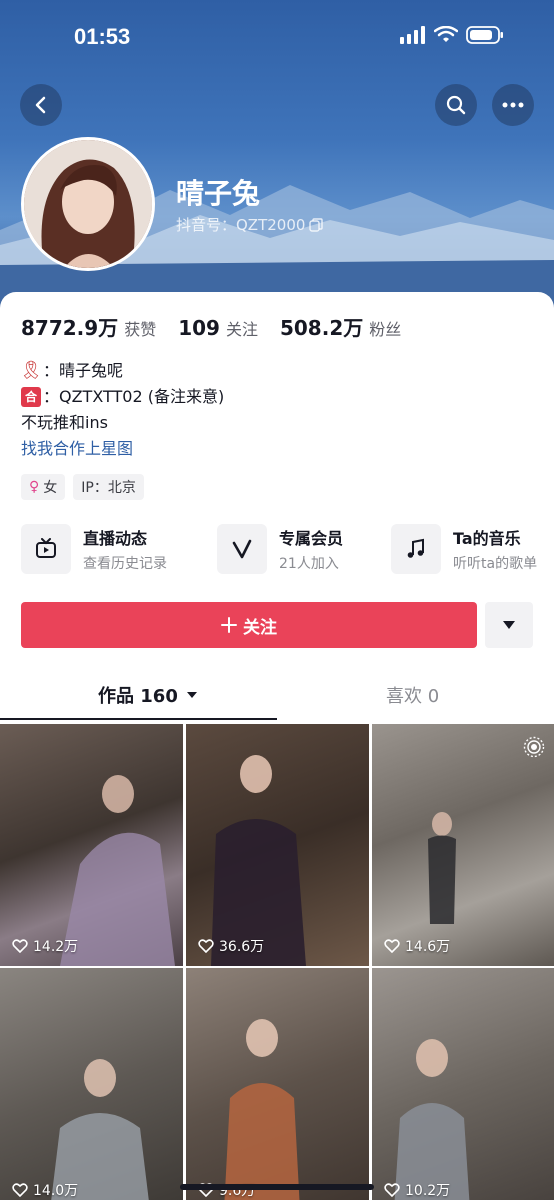 Image resolution: width=554 pixels, height=1200 pixels. I want to click on status-time: 01:53, so click(102, 36).